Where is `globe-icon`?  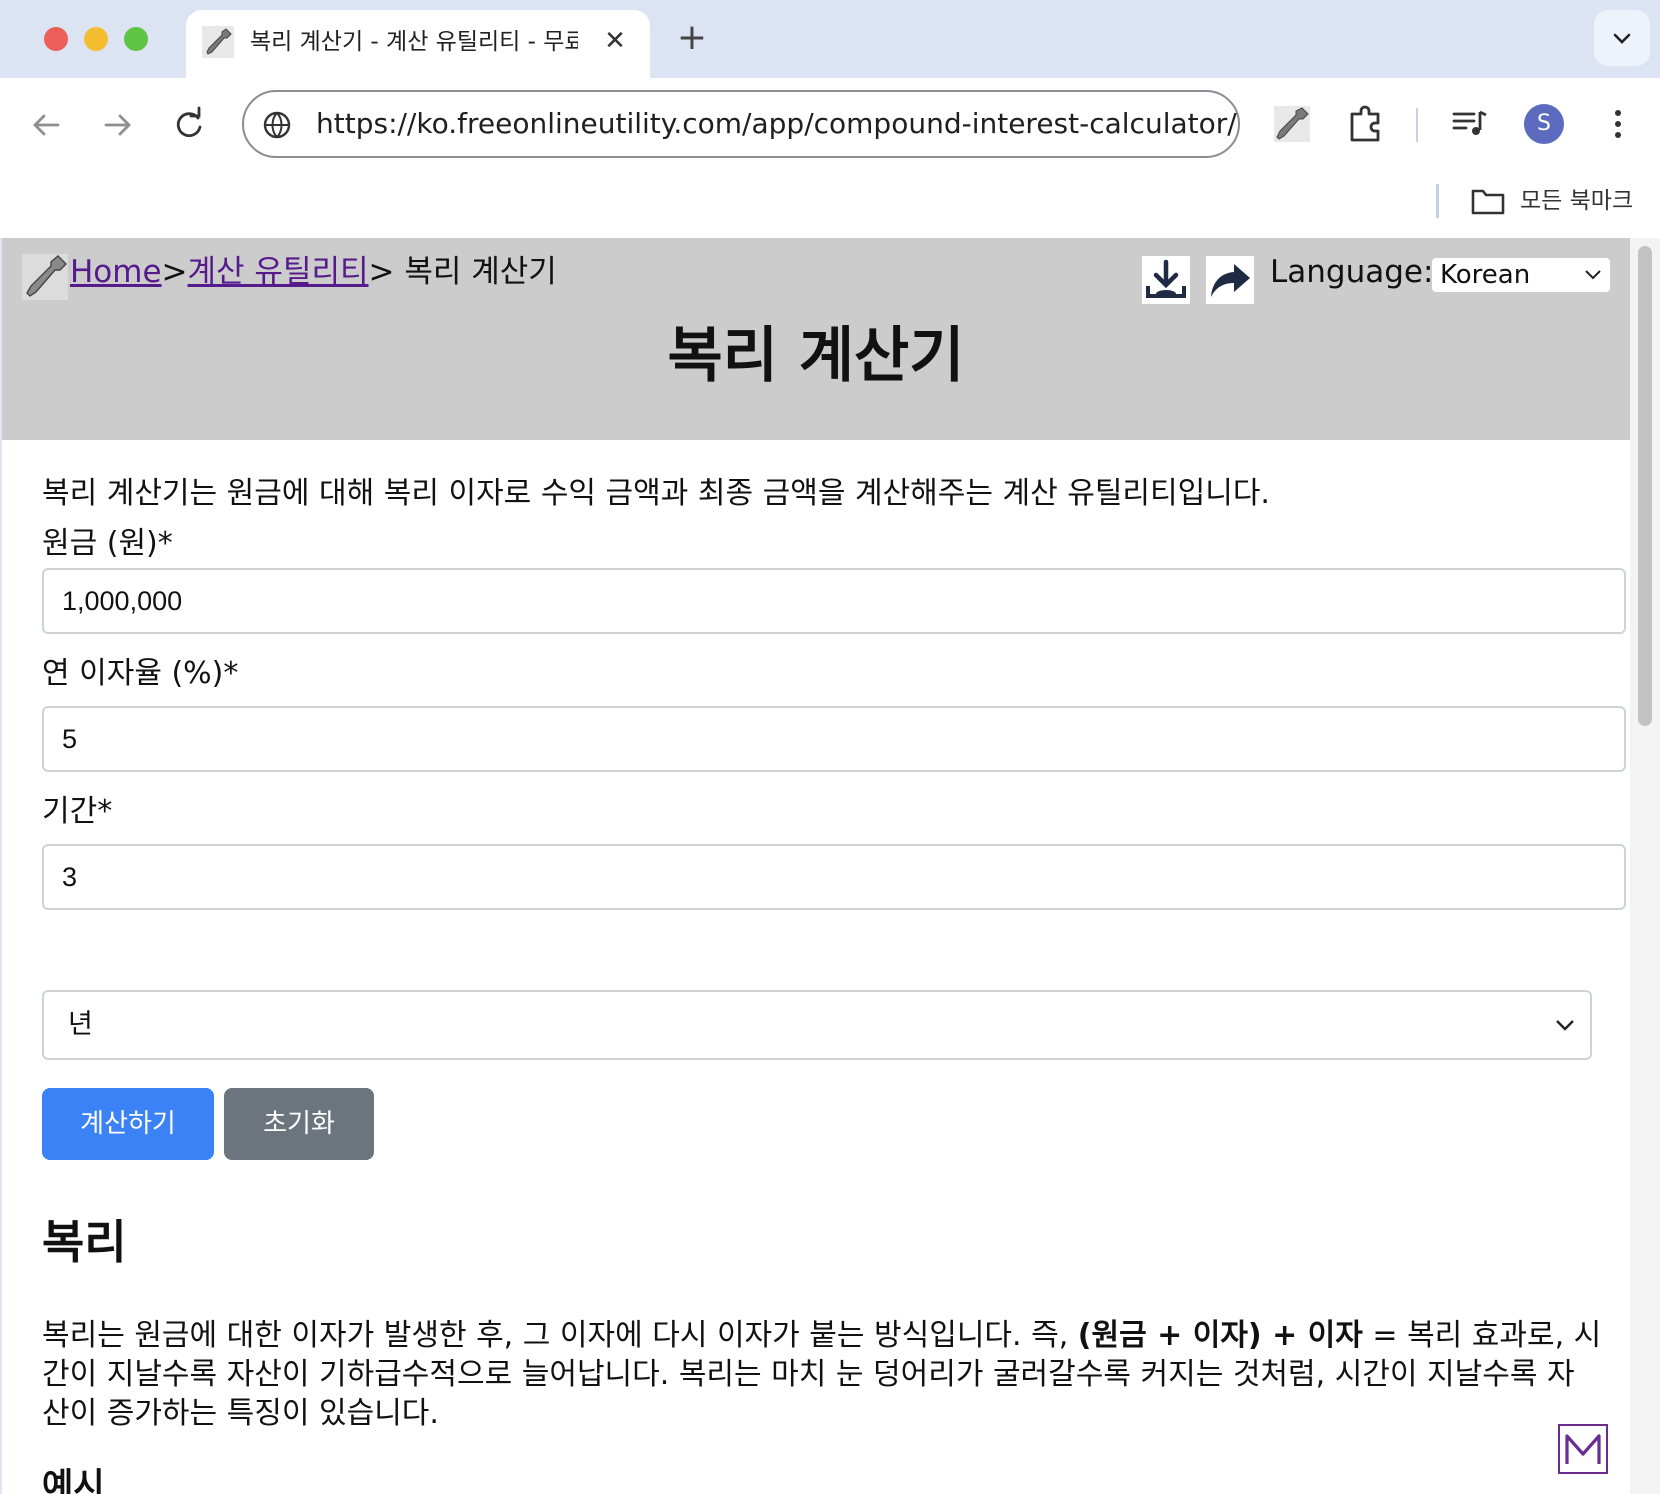
globe-icon is located at coordinates (277, 125).